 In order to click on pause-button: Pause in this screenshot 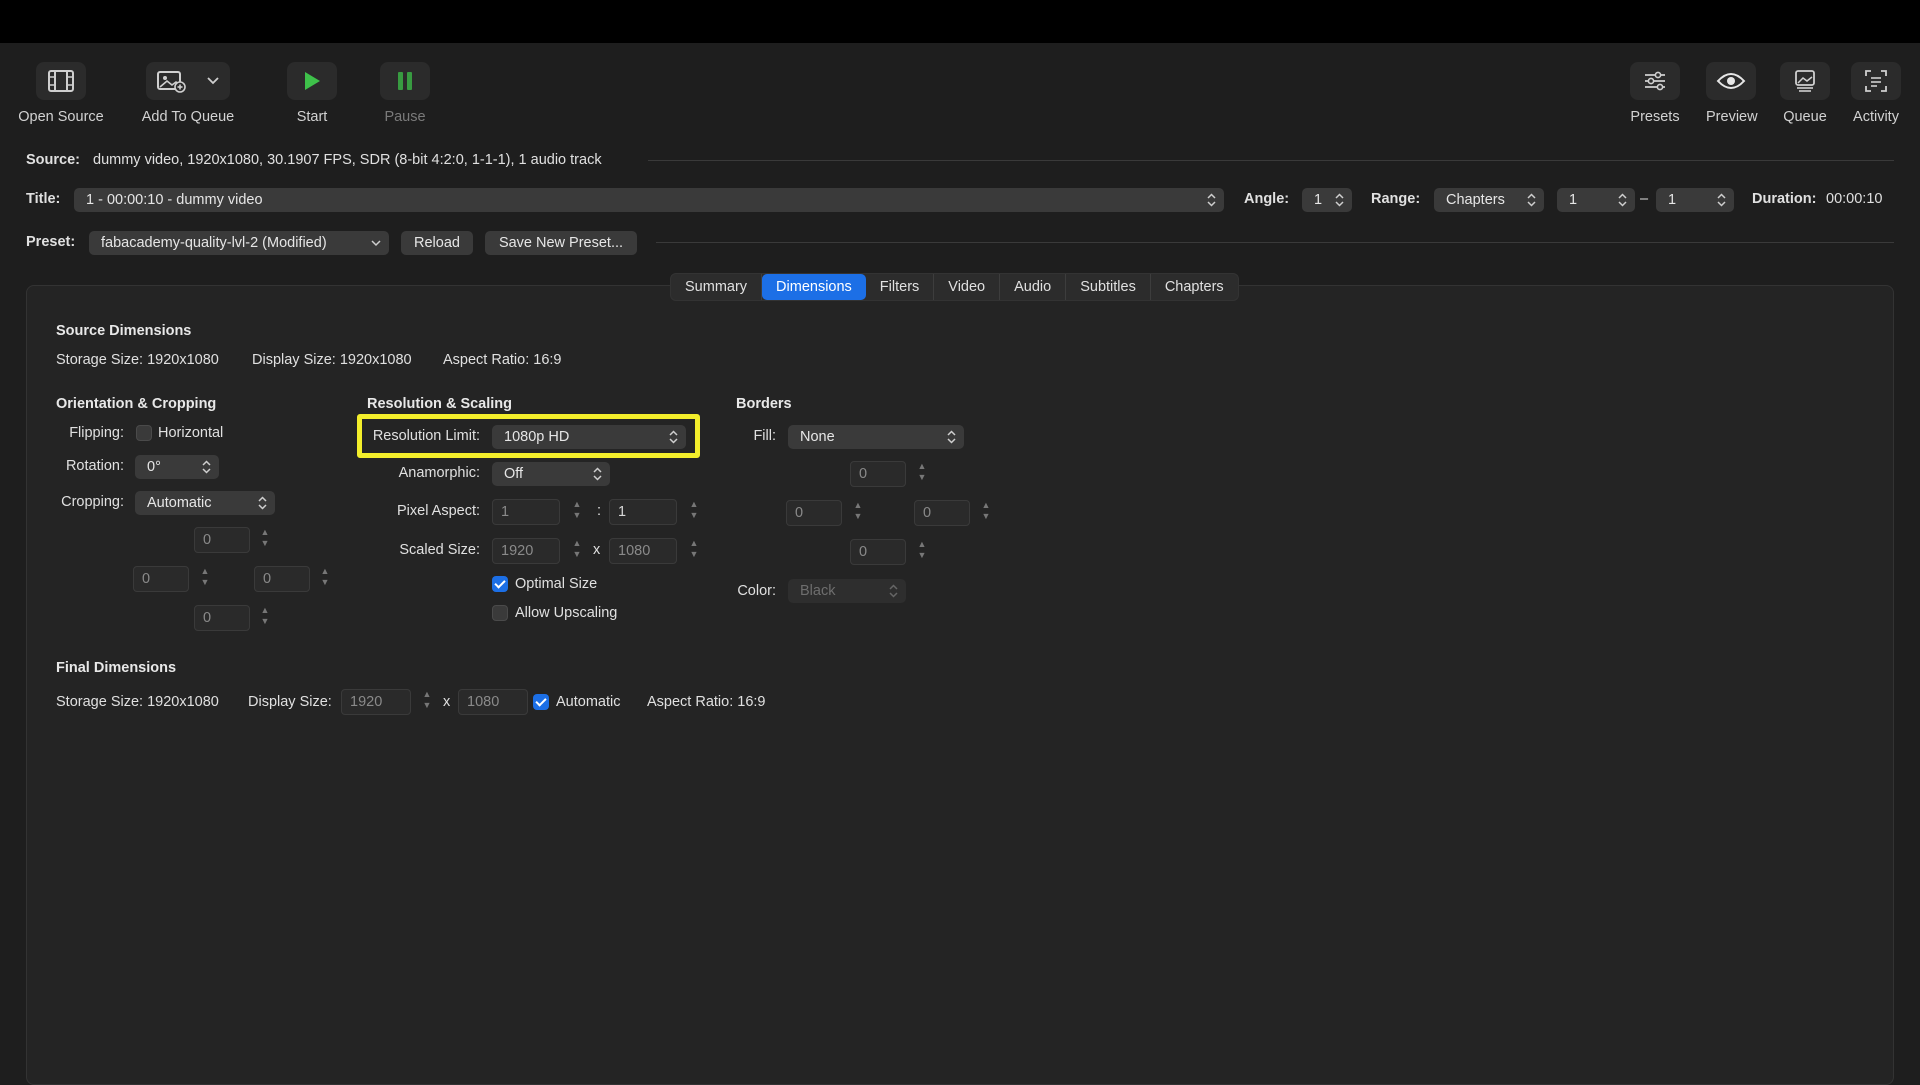, I will do `click(405, 93)`.